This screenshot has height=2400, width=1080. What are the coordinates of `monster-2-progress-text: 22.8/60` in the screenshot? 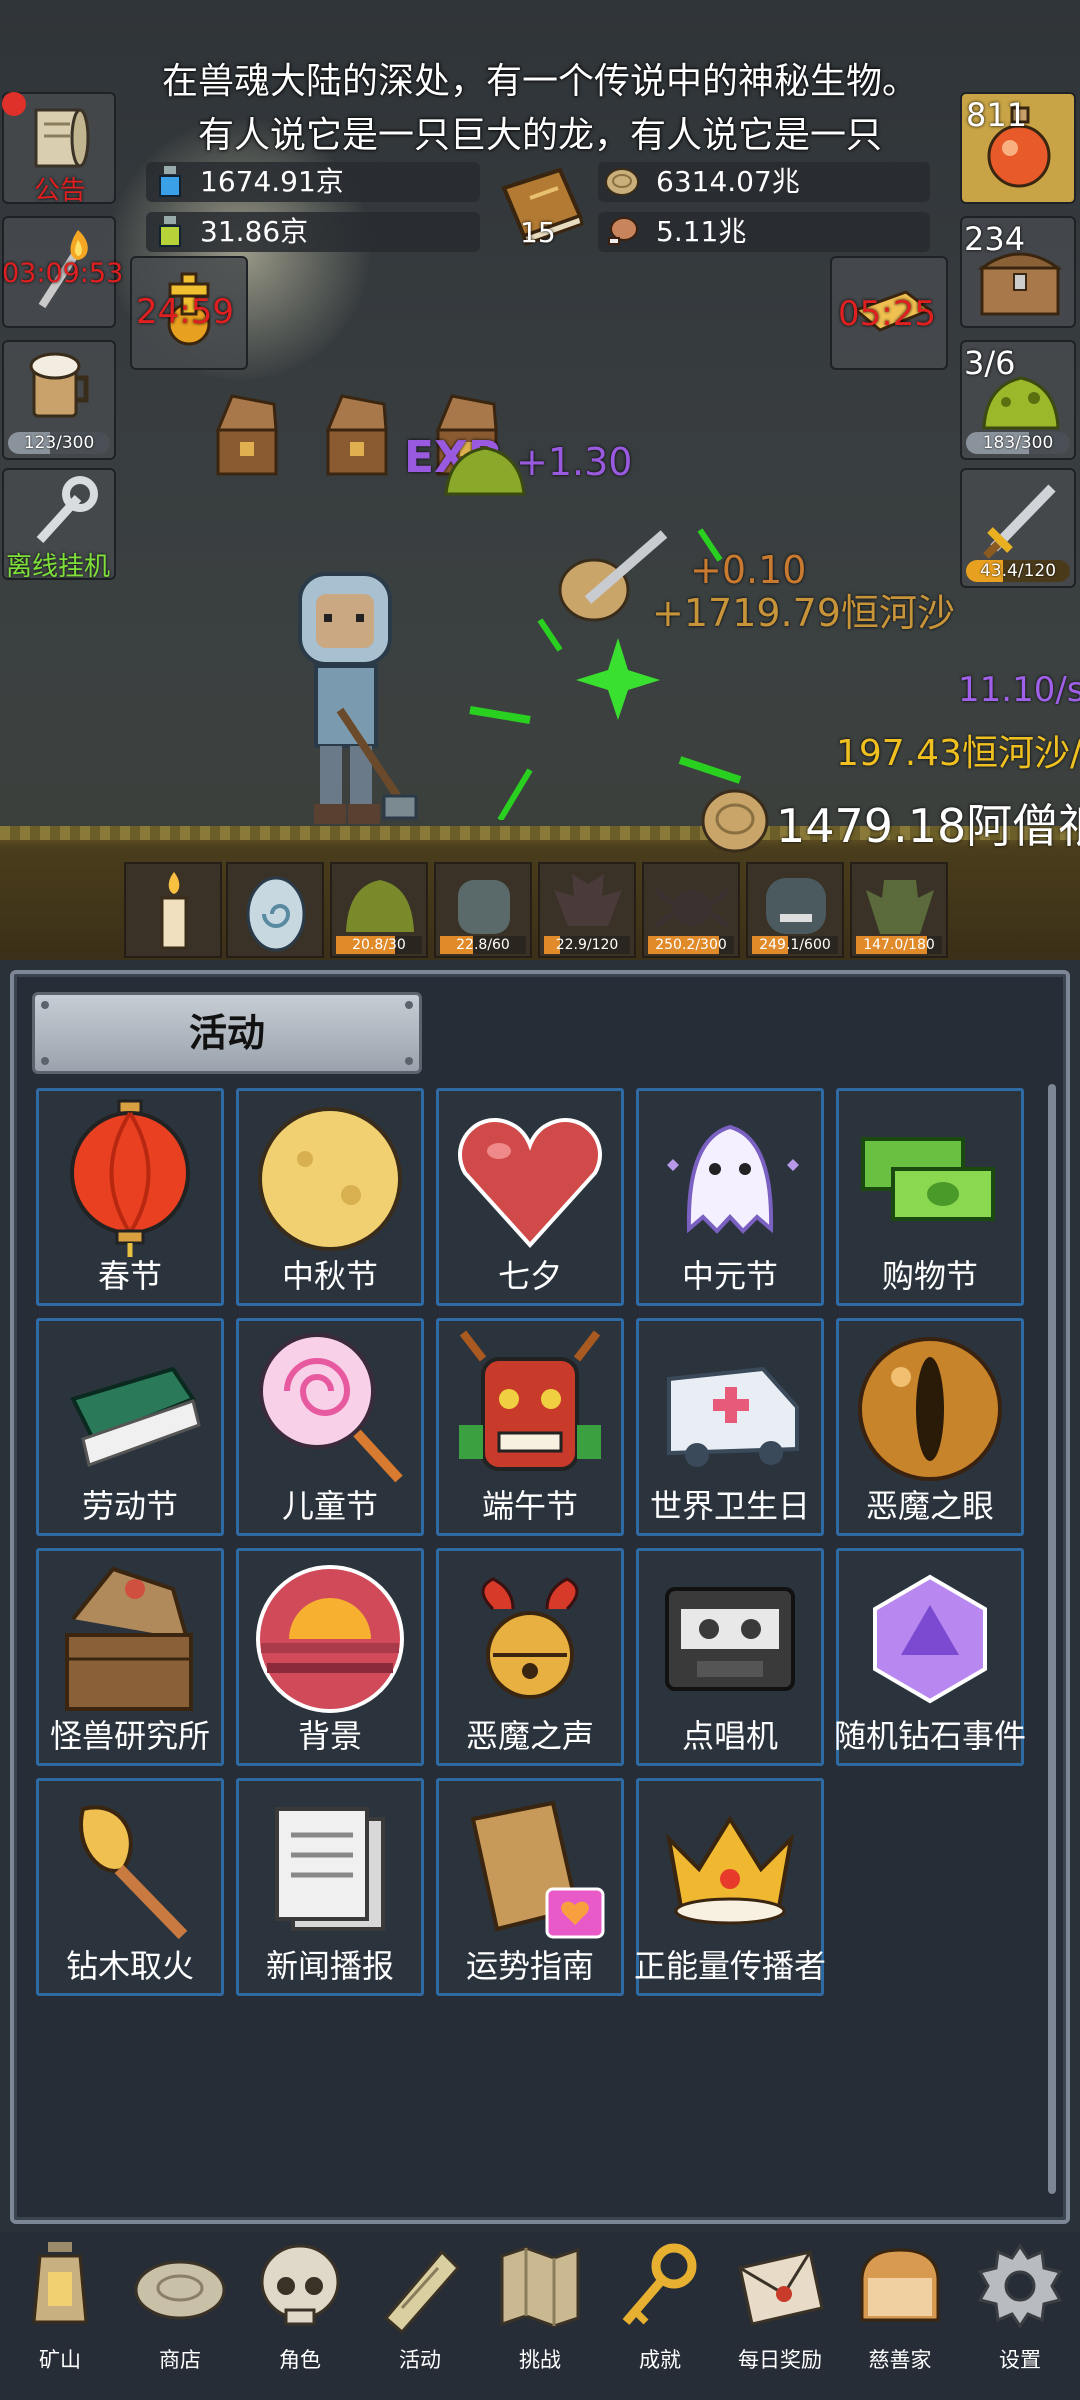 It's located at (483, 945).